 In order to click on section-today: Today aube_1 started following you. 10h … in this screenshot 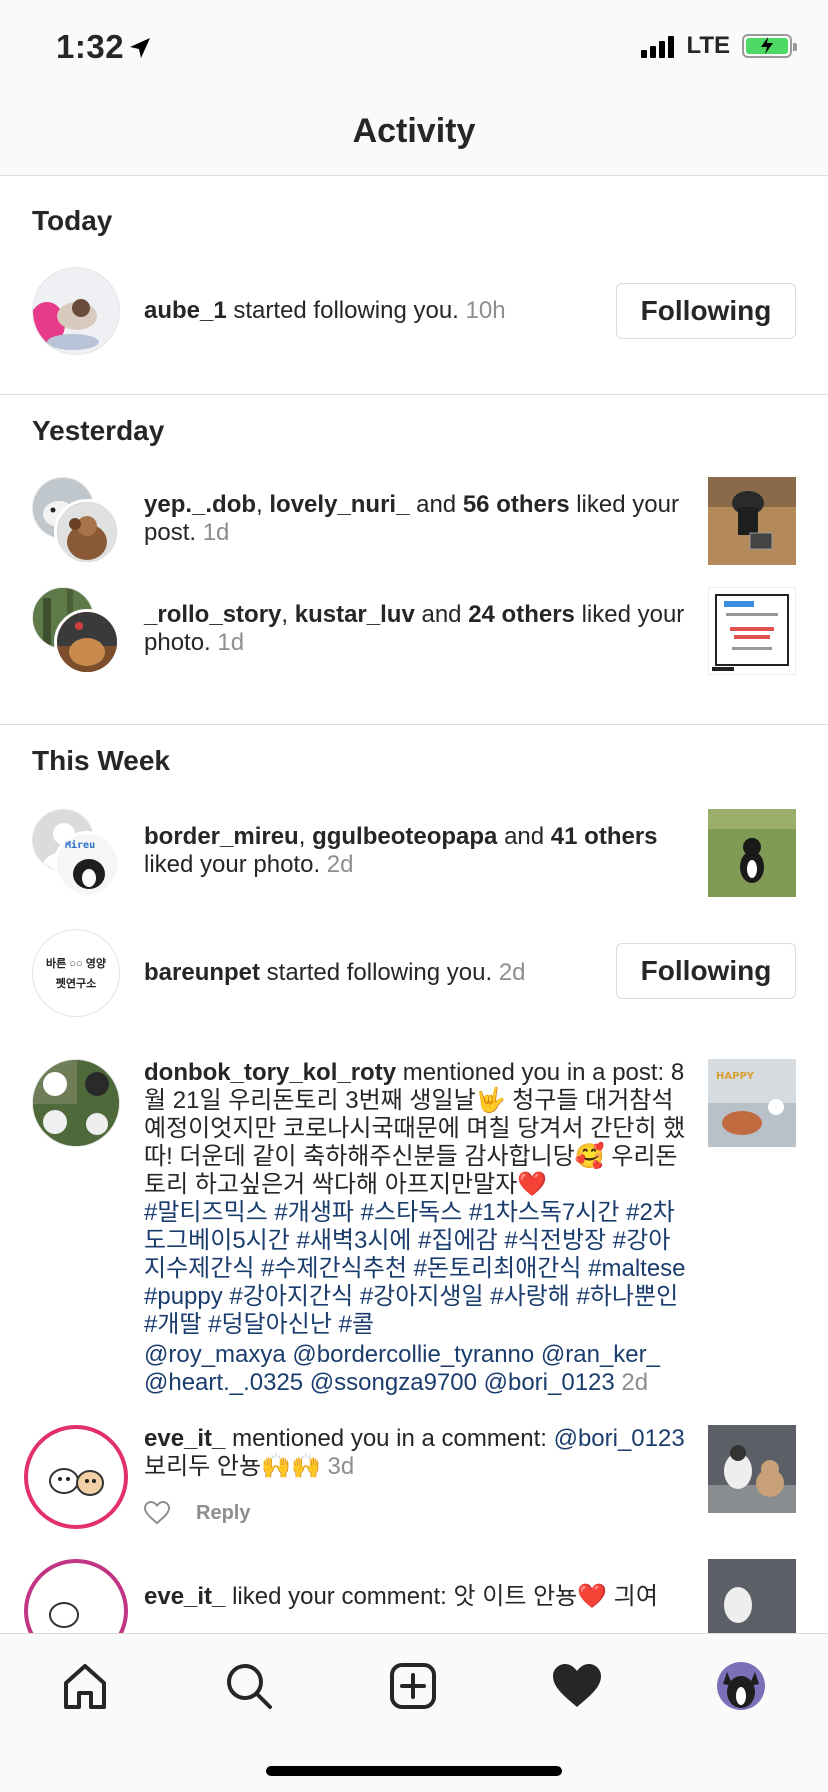, I will do `click(414, 286)`.